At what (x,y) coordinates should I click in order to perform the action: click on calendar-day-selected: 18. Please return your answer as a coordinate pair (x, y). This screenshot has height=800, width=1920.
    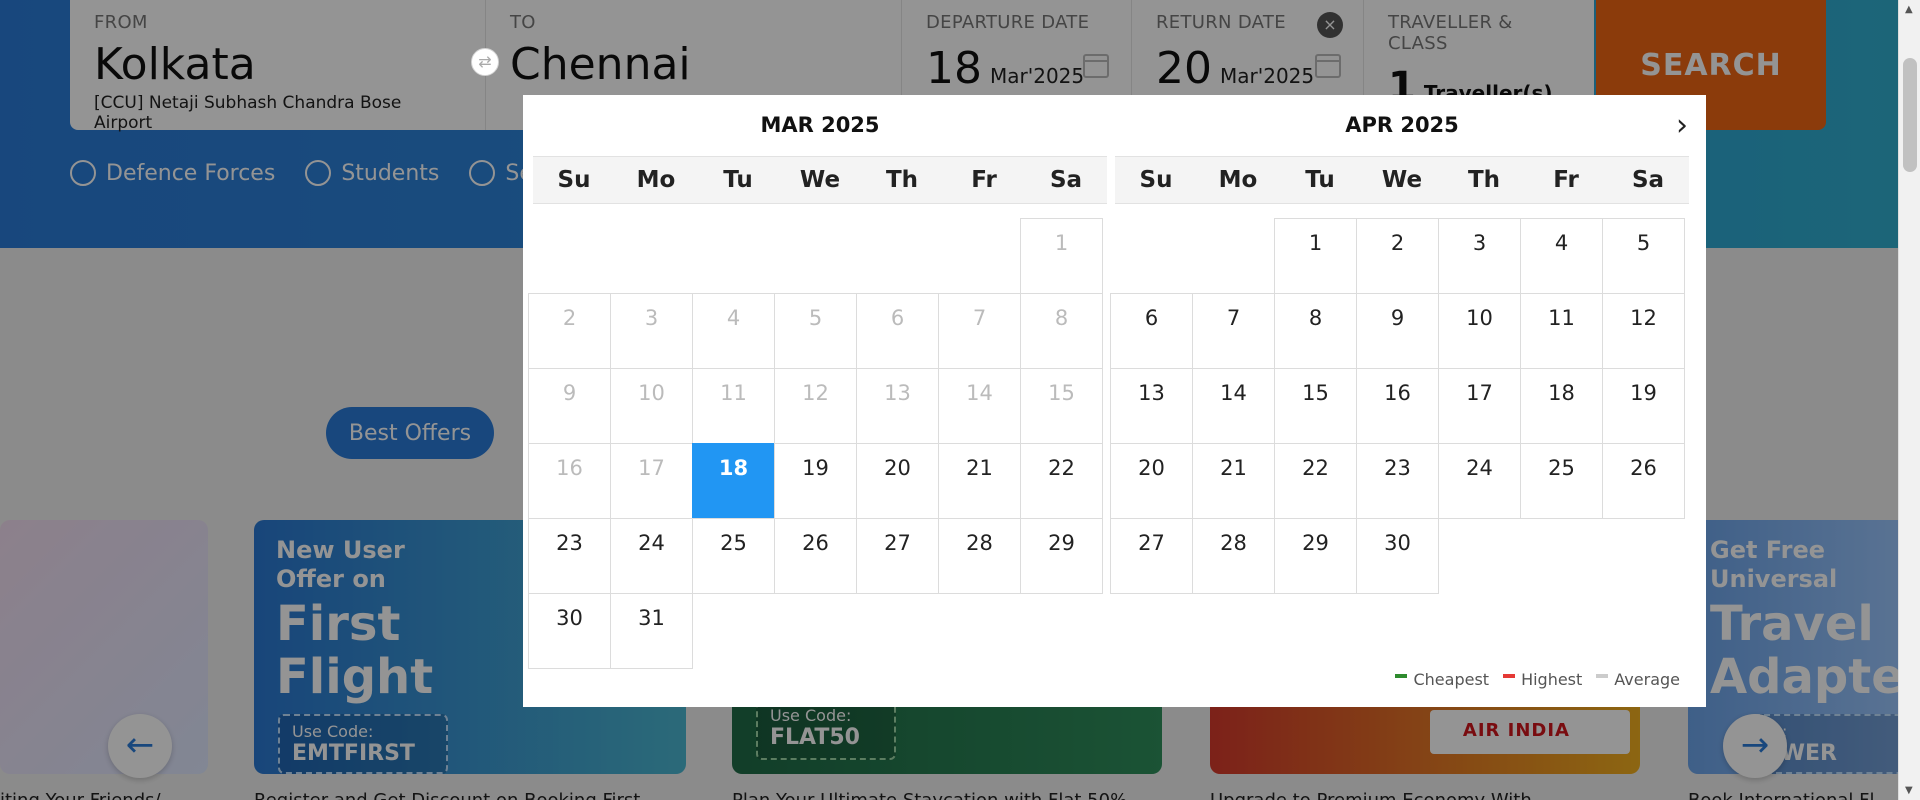
    Looking at the image, I should click on (733, 481).